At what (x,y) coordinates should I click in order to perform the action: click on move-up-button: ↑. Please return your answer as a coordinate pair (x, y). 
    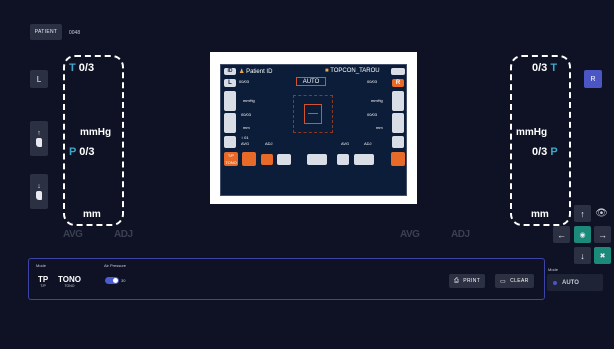
    Looking at the image, I should click on (582, 213).